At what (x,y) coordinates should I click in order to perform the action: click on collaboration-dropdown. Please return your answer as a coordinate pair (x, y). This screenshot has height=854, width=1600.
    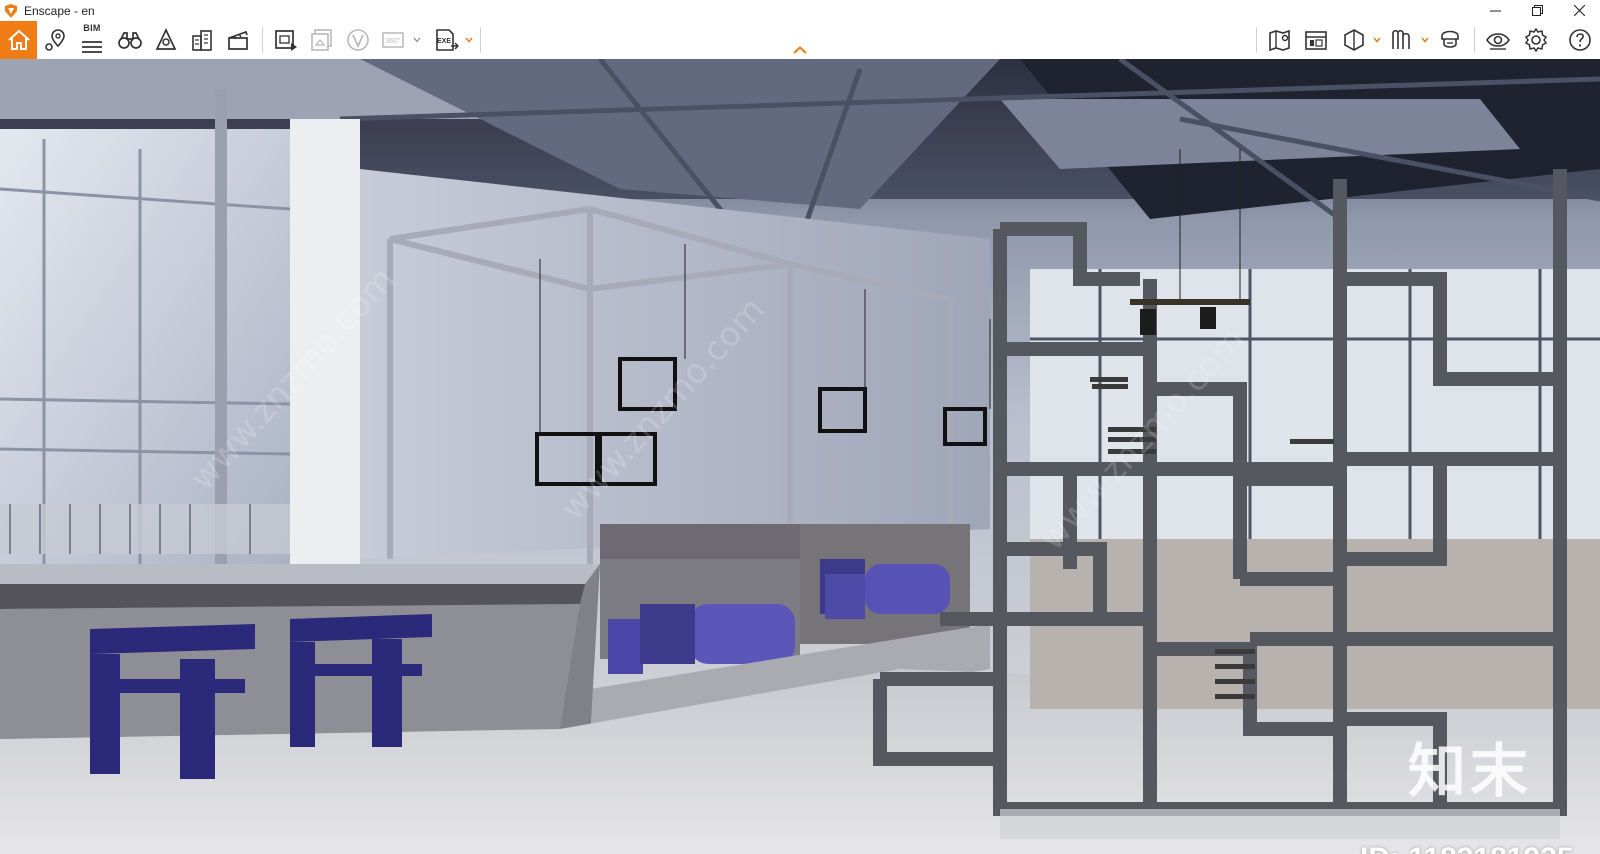
    Looking at the image, I should click on (1425, 40).